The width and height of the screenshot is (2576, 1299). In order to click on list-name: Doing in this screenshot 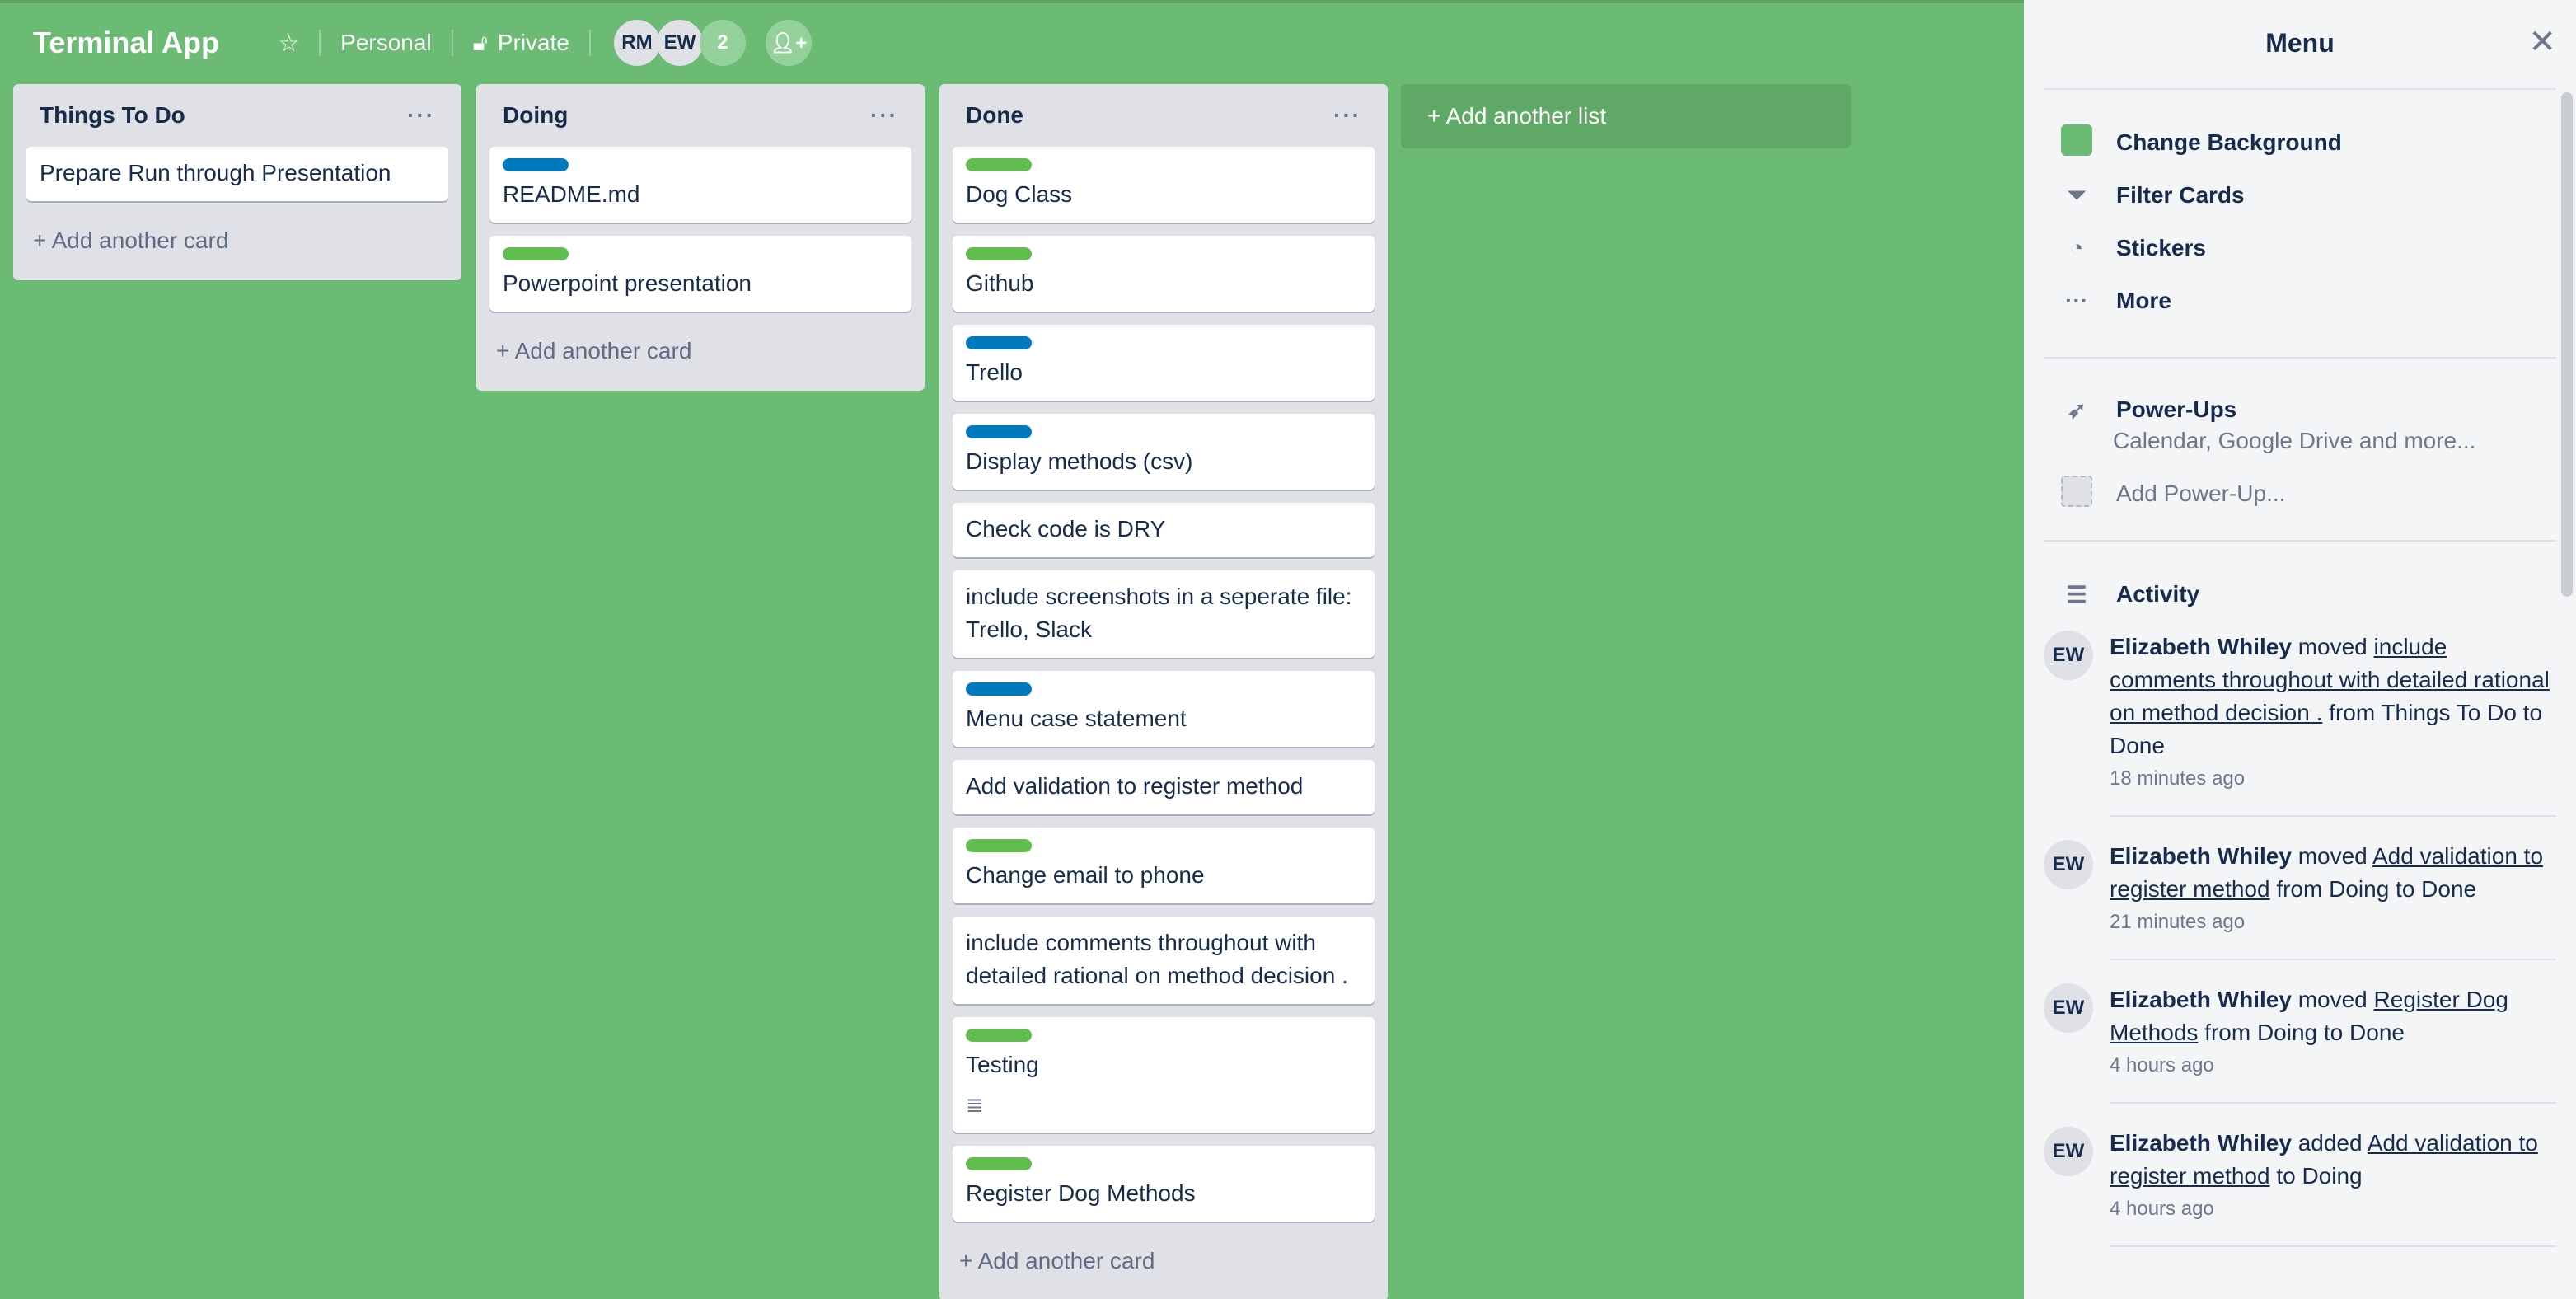, I will do `click(535, 115)`.